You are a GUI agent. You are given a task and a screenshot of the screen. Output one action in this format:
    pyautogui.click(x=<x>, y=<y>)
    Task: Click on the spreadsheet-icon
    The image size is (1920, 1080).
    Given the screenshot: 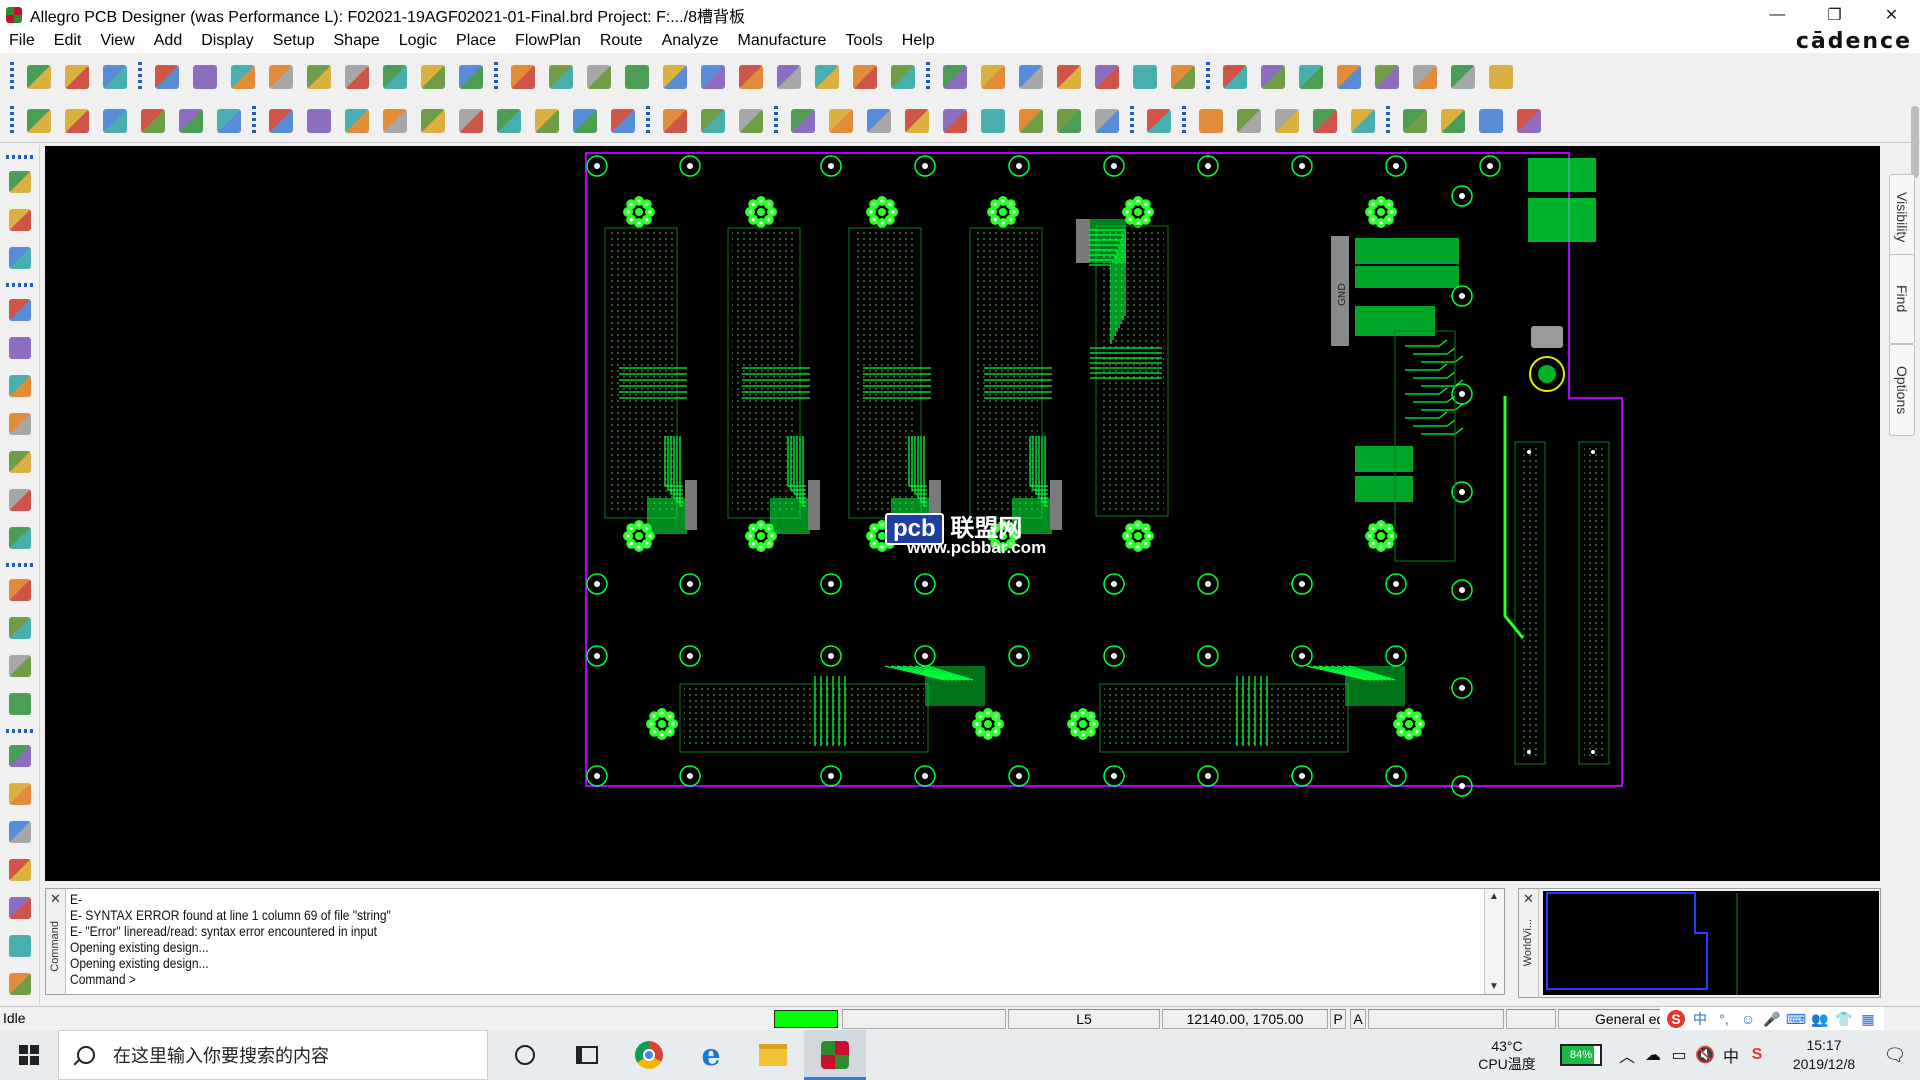 What is the action you would take?
    pyautogui.click(x=1145, y=77)
    